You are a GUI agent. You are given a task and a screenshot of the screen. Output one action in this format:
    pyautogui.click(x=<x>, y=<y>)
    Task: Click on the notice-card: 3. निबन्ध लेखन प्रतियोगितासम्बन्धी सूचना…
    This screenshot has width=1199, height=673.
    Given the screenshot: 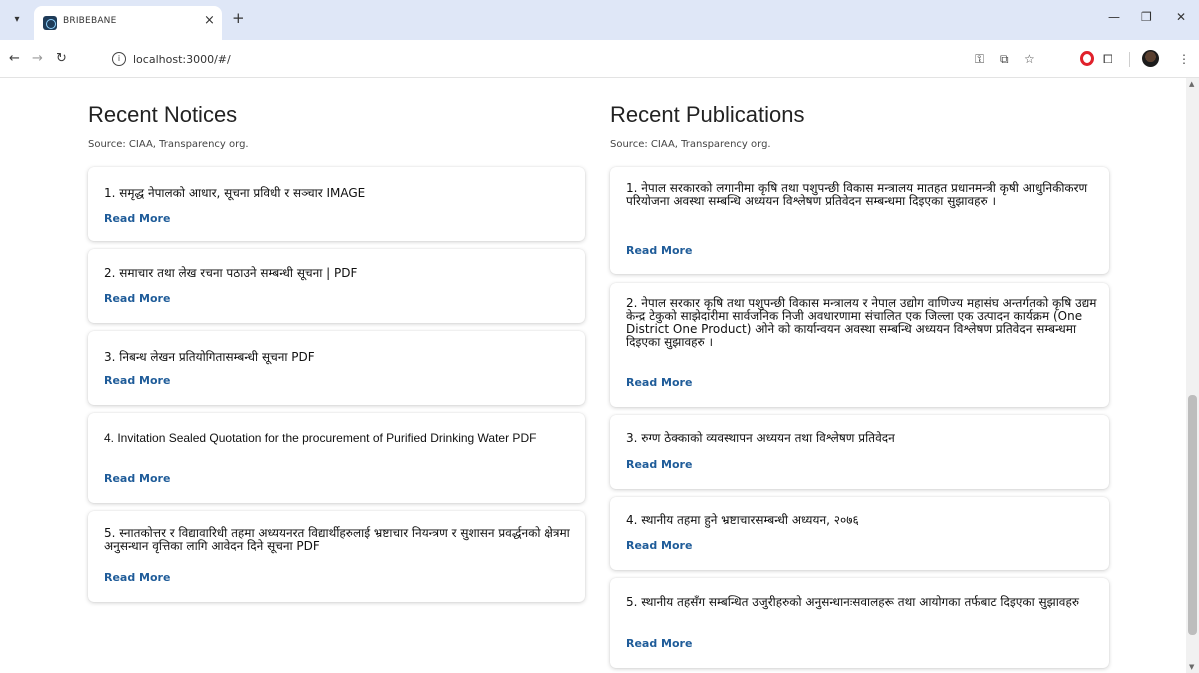 What is the action you would take?
    pyautogui.click(x=336, y=368)
    